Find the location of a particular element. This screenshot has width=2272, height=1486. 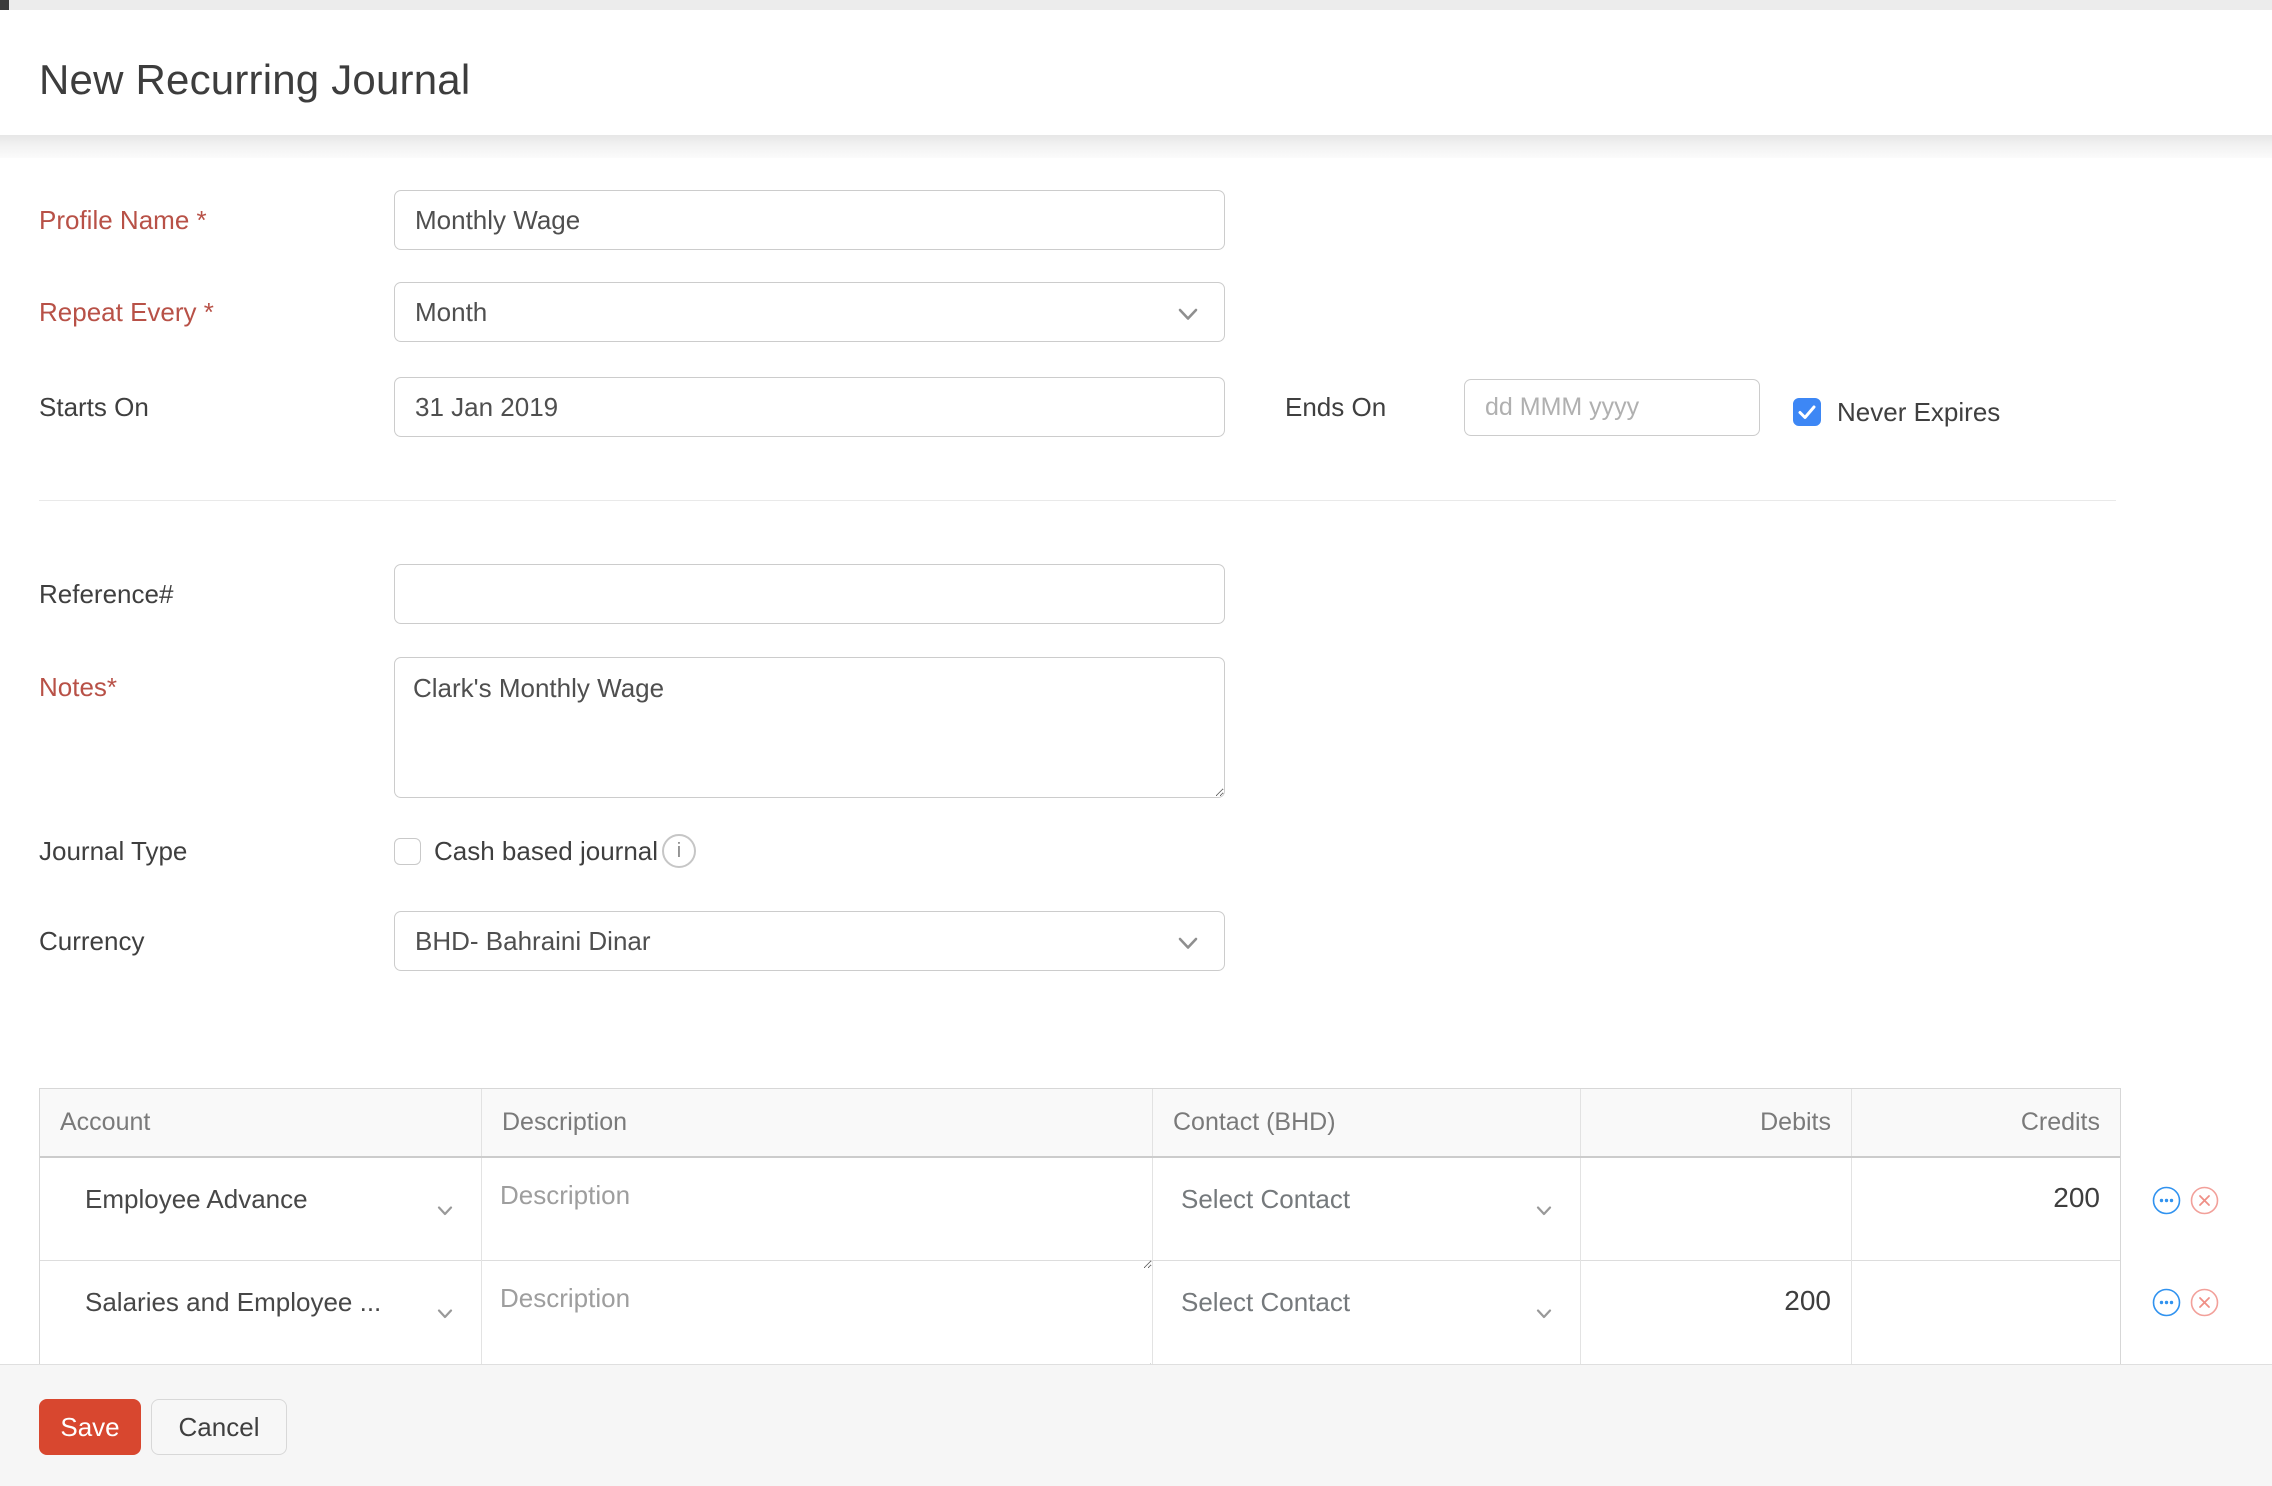

table-row: Employee Advance Select Contact 200 is located at coordinates (1080, 1213).